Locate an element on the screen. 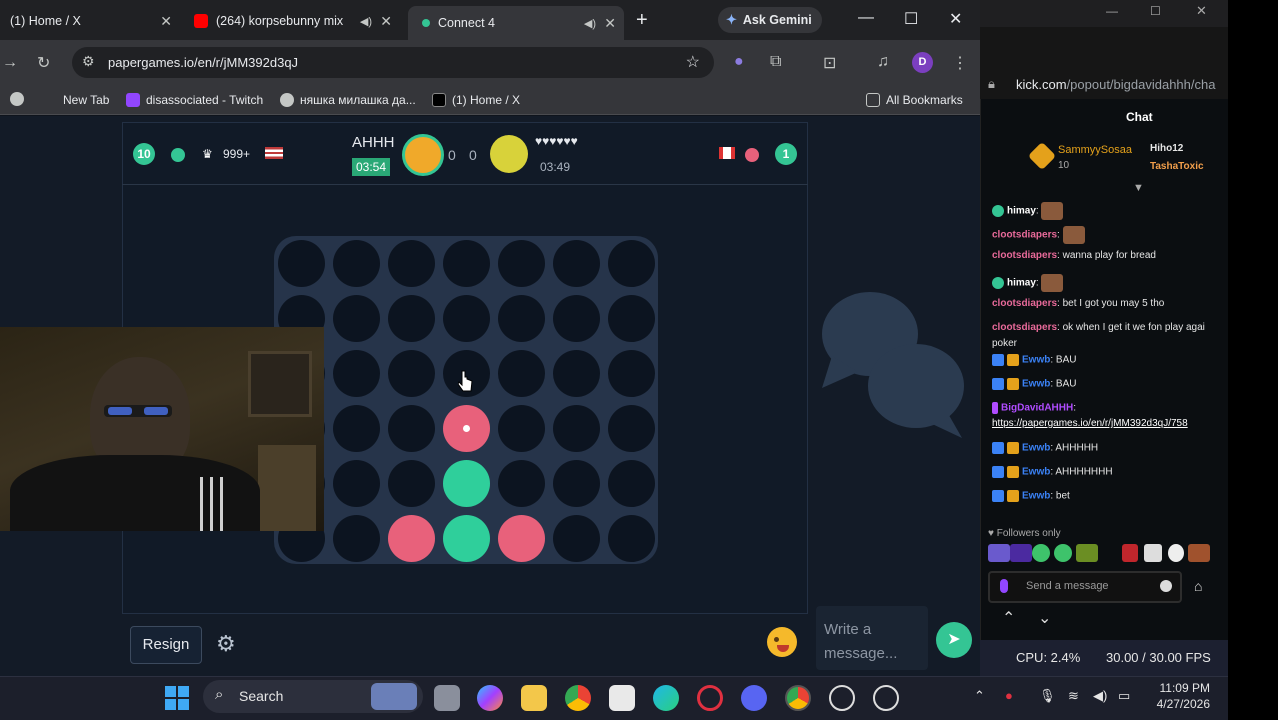 The width and height of the screenshot is (1278, 720). address-bar: ⚙ papergames.io/en/r/jMM392d3qJ ☆ is located at coordinates (393, 62).